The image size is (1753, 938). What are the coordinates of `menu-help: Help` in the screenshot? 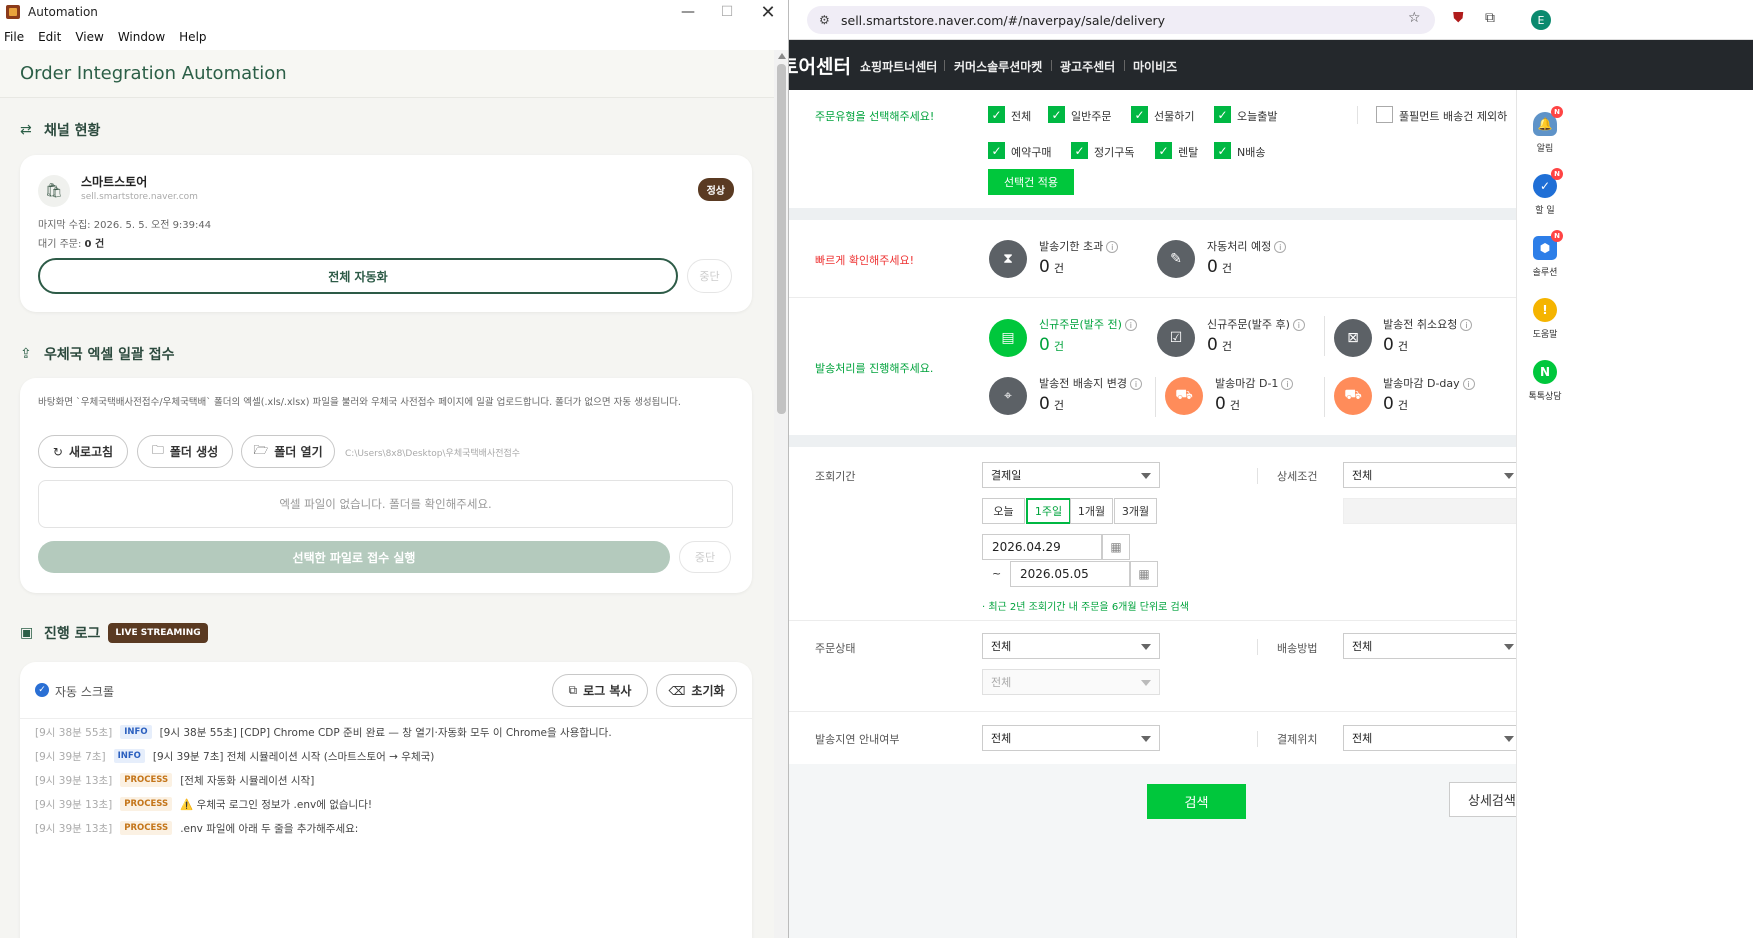 It's located at (192, 37).